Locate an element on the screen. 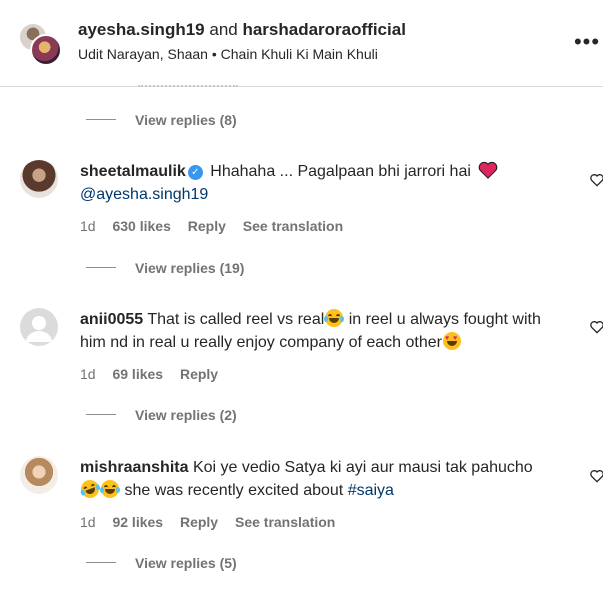 This screenshot has width=603, height=608. view-replies-button: View replies (19) is located at coordinates (165, 270).